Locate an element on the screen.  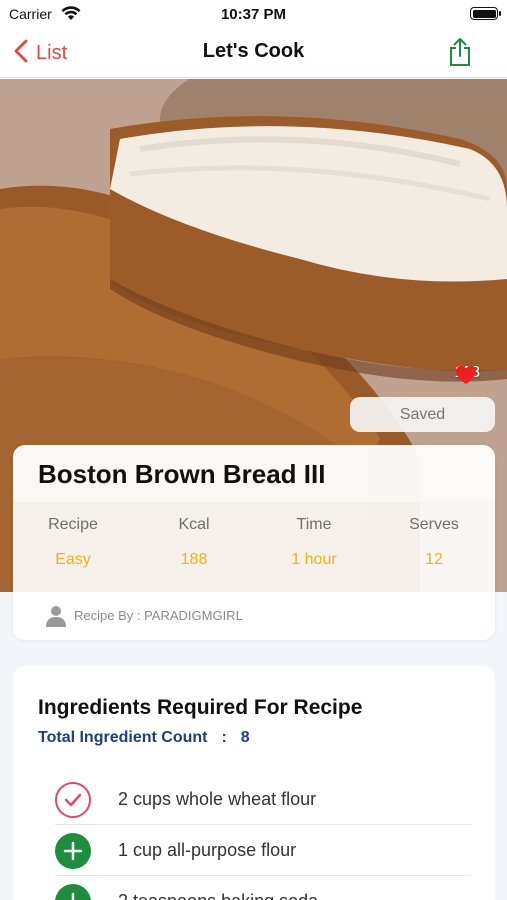
ingredient-text: 2 teaspoons baking soda is located at coordinates (218, 895).